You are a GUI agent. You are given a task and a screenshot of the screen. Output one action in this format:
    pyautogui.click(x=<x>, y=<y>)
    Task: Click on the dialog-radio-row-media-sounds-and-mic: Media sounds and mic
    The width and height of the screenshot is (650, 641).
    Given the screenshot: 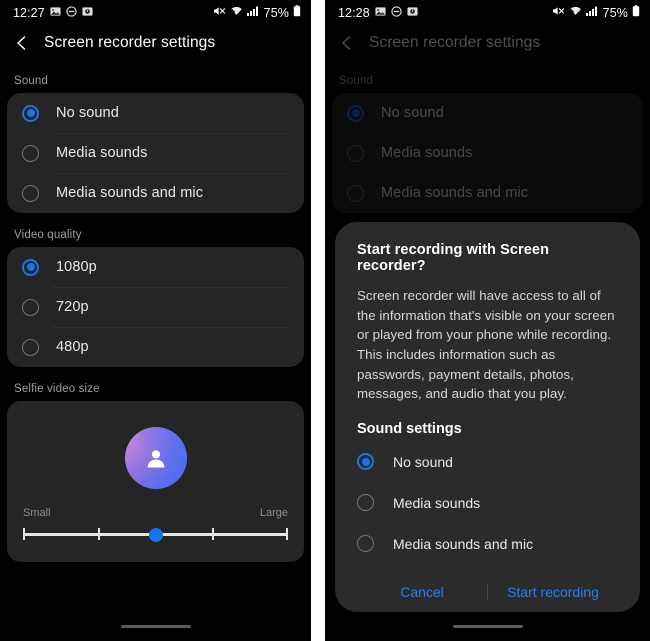 What is the action you would take?
    pyautogui.click(x=487, y=543)
    